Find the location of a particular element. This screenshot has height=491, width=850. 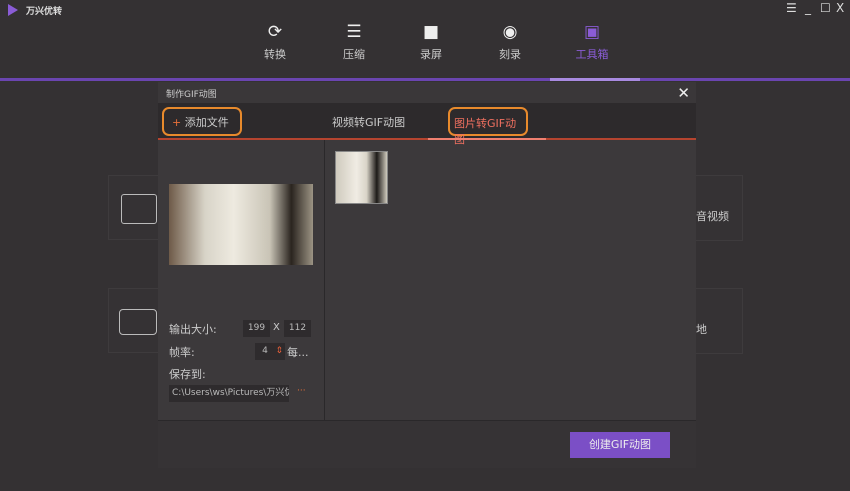

stepper-arrows-icon: ⇕ is located at coordinates (279, 351).